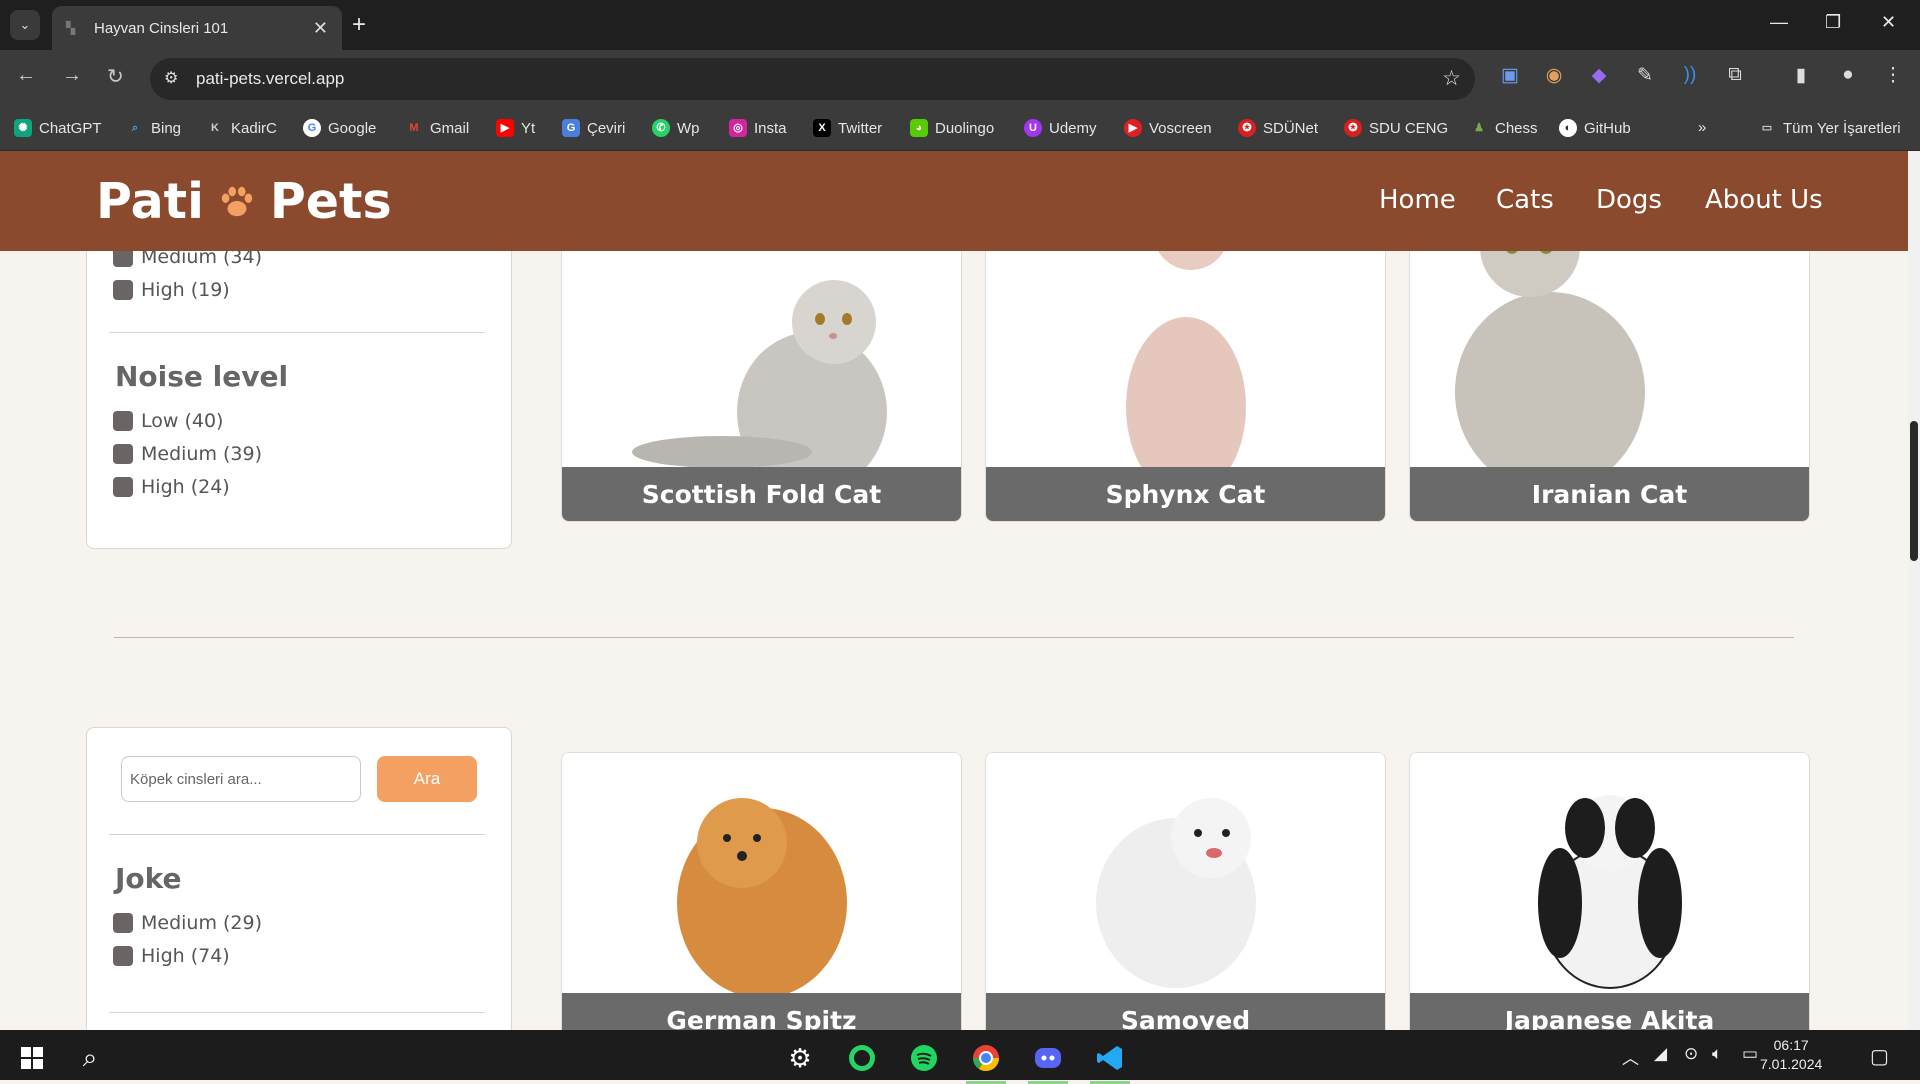  I want to click on sdu-logo-icon: ✪, so click(1353, 128).